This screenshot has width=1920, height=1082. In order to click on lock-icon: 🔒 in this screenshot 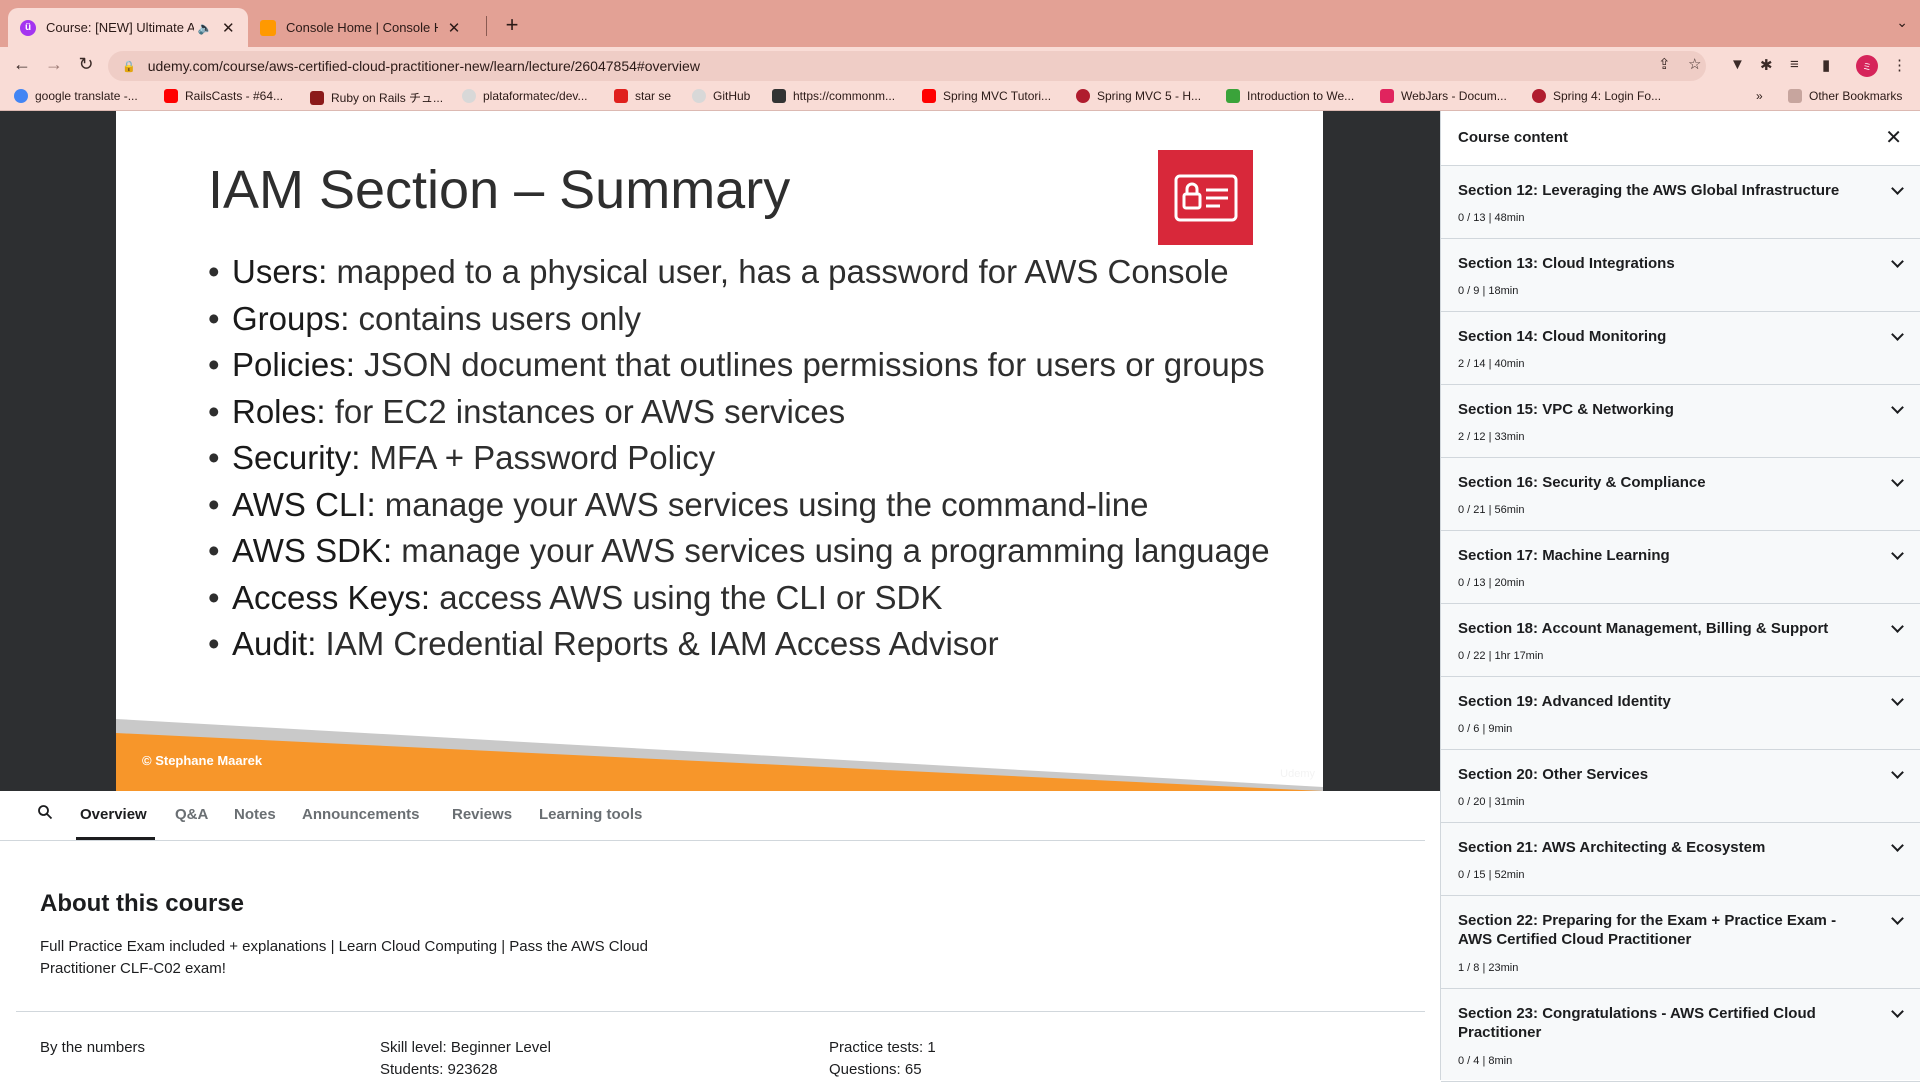, I will do `click(129, 66)`.